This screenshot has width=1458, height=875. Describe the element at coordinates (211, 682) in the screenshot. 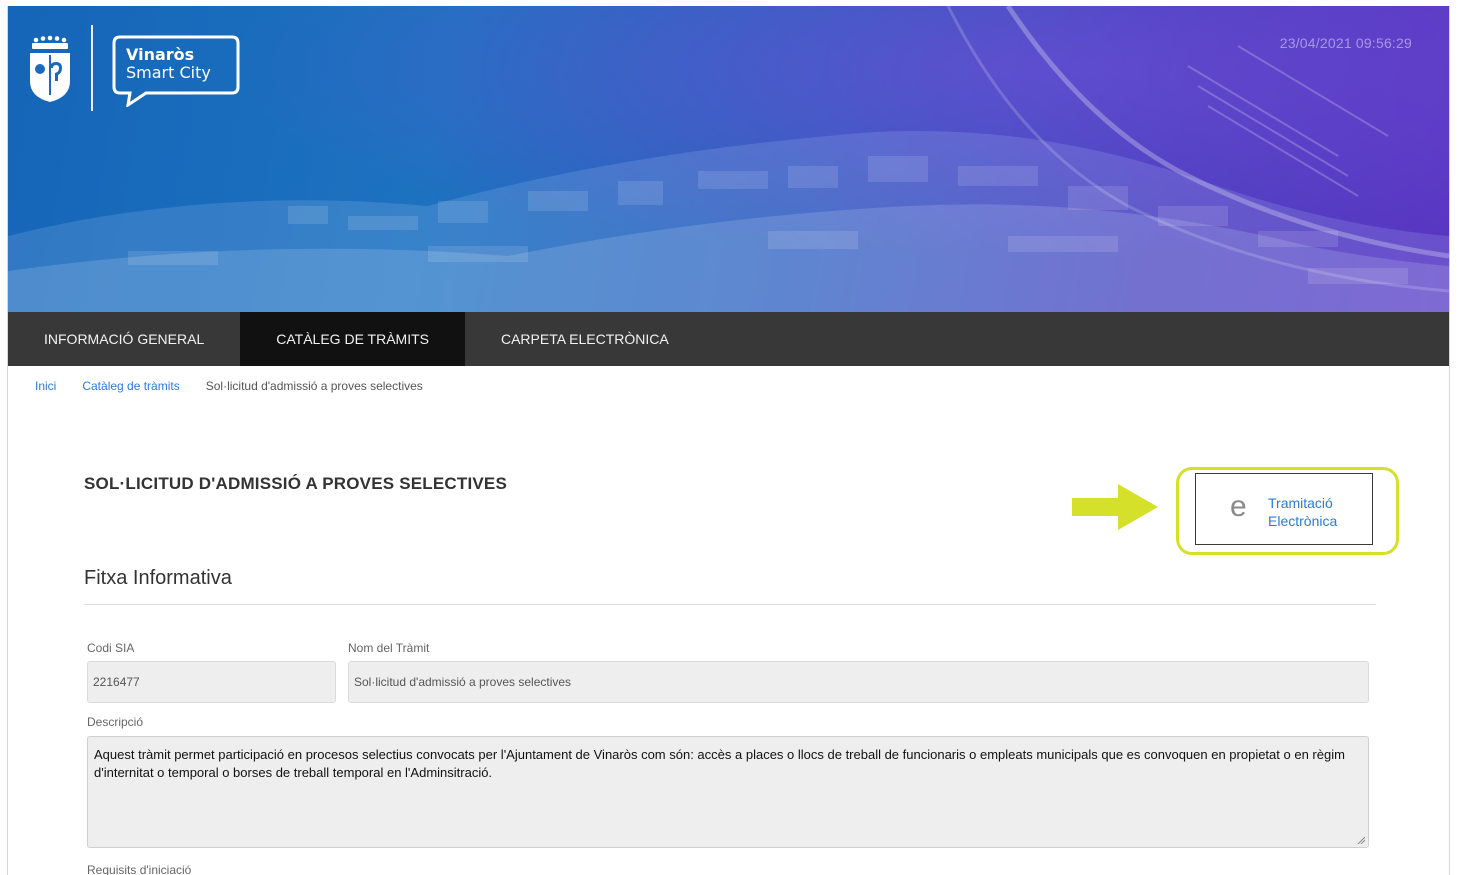

I see `codi-sia-field: 2216477` at that location.